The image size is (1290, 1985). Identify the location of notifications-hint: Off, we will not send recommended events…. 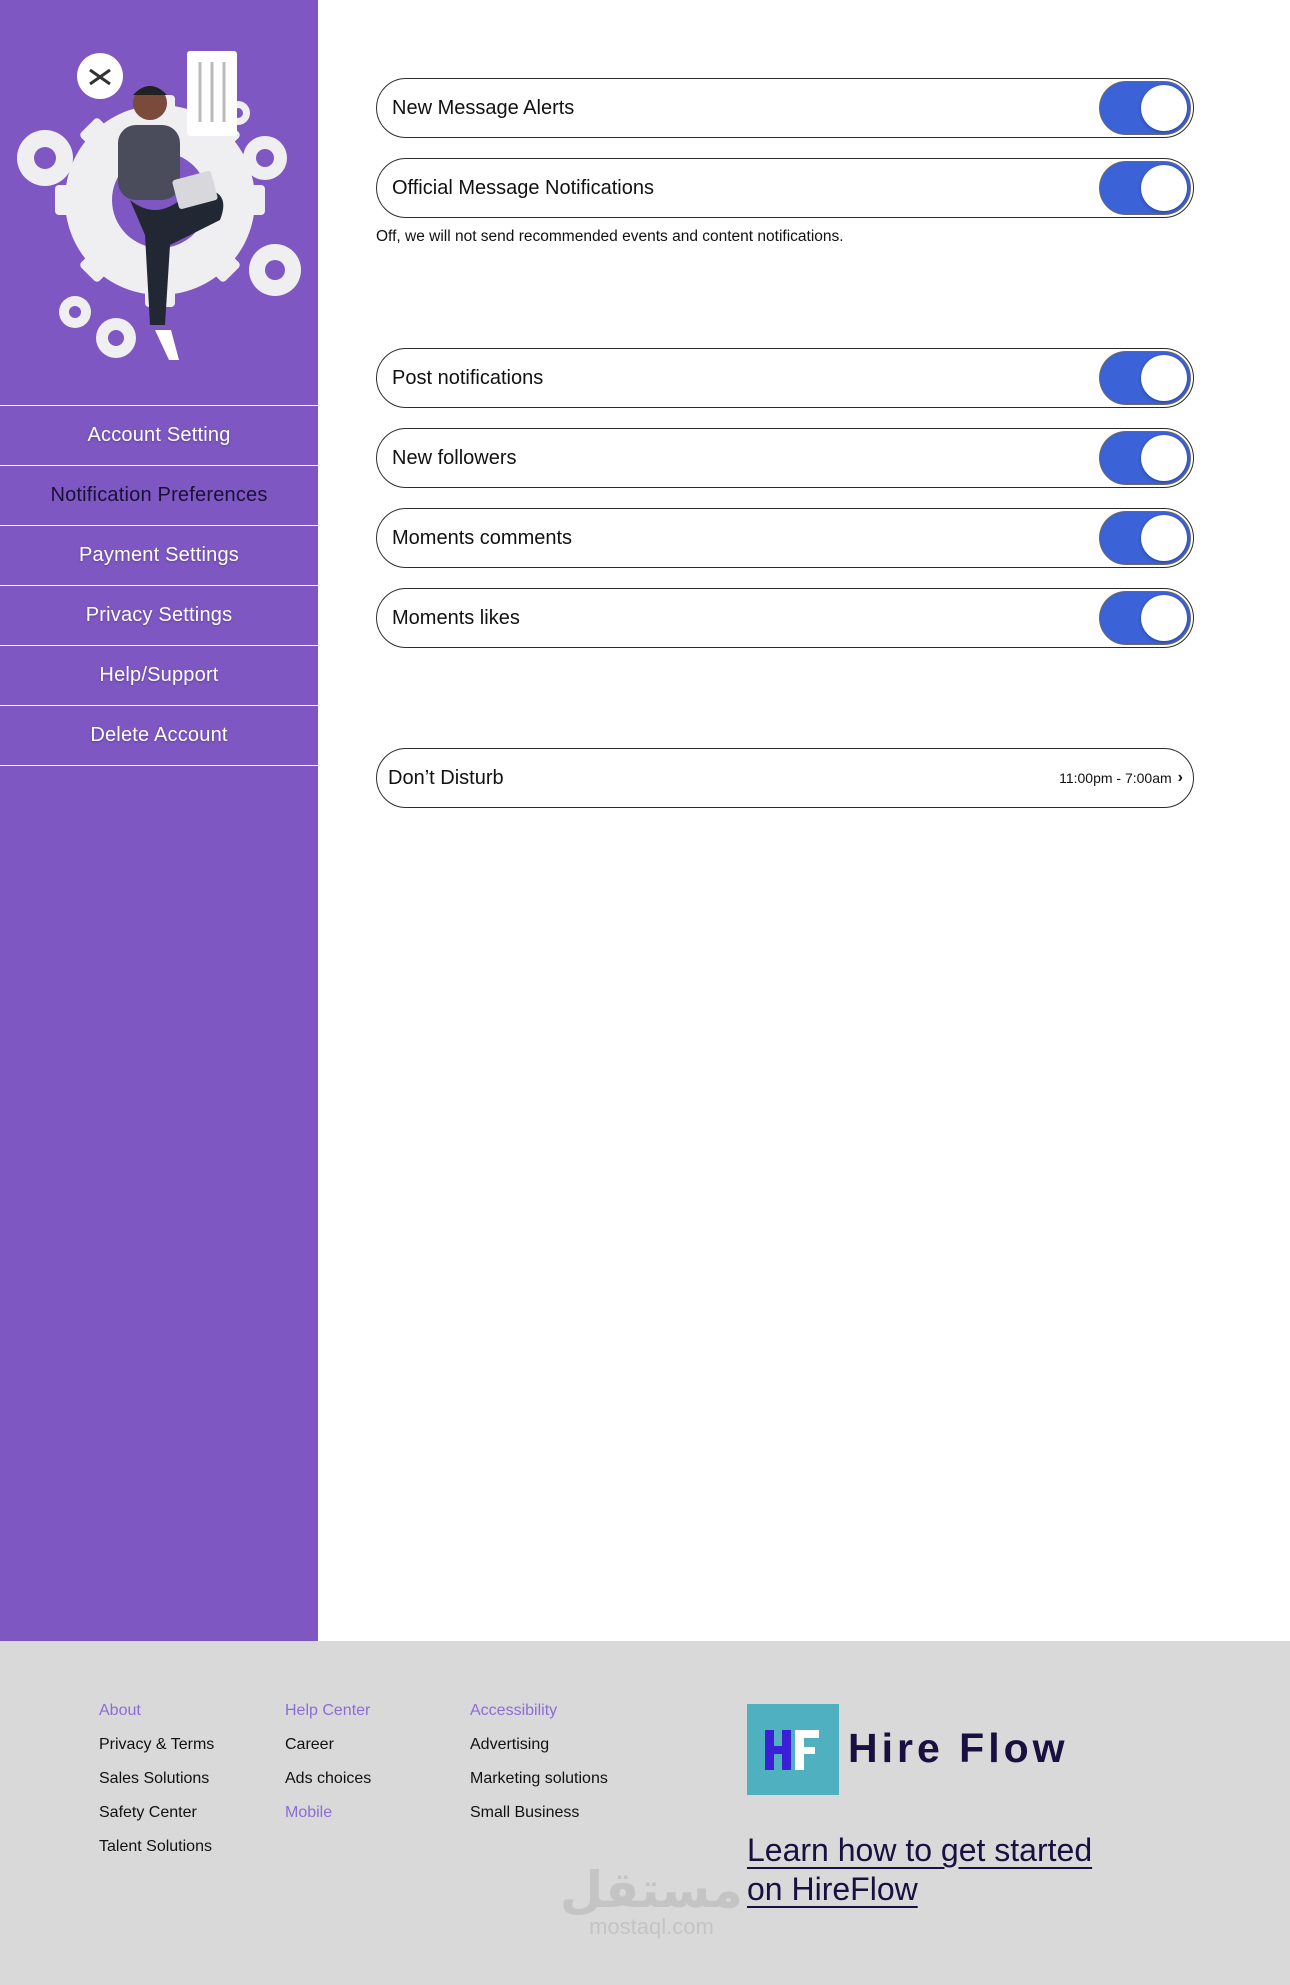
(610, 236).